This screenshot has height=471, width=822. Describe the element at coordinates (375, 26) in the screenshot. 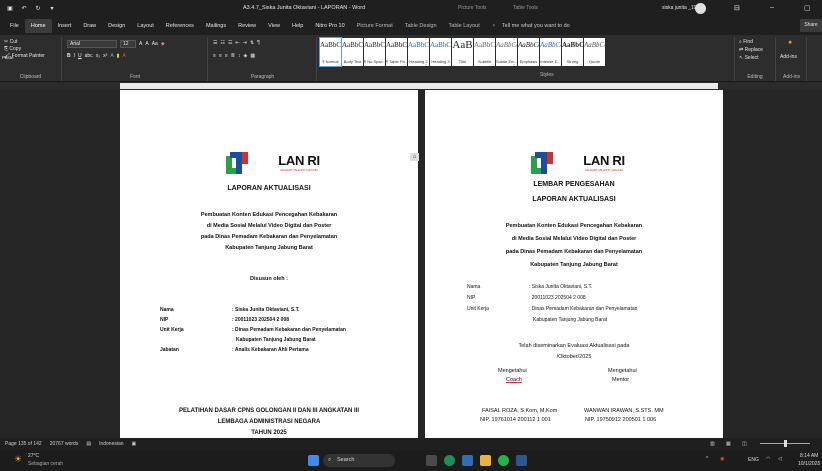

I see `tab-picture-format: Picture Format` at that location.